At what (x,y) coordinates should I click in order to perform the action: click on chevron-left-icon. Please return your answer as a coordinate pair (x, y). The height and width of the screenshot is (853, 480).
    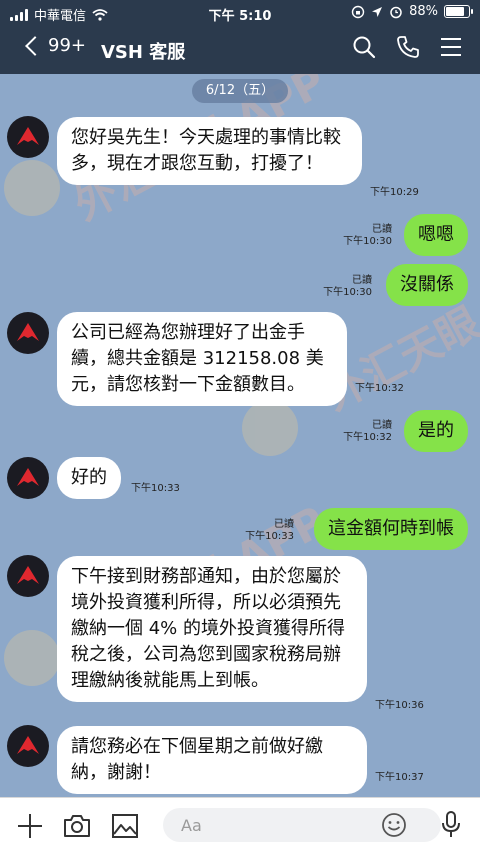
    Looking at the image, I should click on (35, 45).